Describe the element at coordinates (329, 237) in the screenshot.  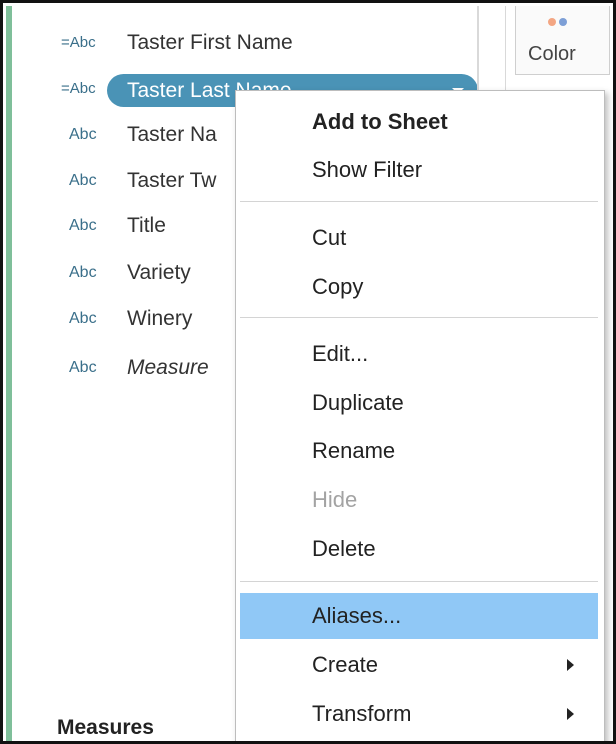
I see `menu-item-label: Cut` at that location.